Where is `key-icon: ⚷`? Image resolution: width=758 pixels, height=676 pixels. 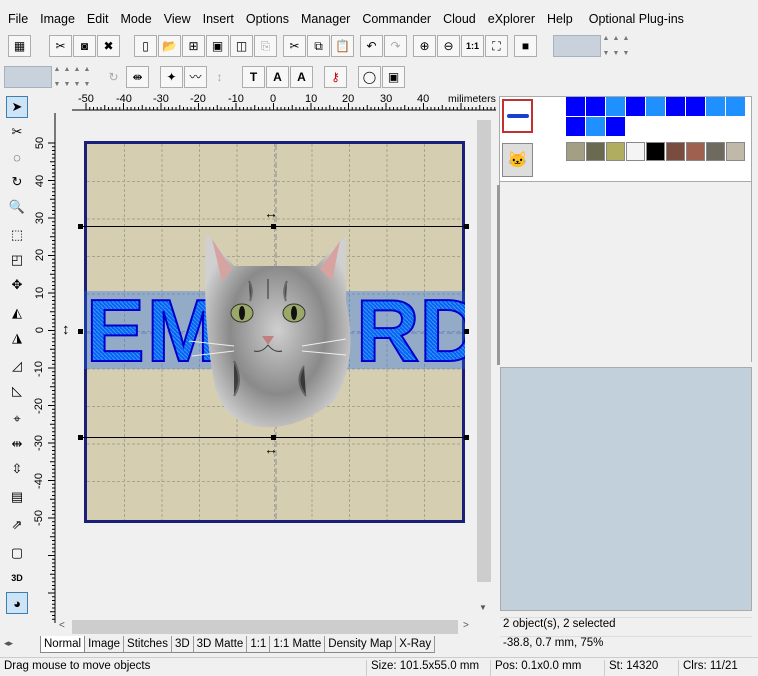 key-icon: ⚷ is located at coordinates (335, 77).